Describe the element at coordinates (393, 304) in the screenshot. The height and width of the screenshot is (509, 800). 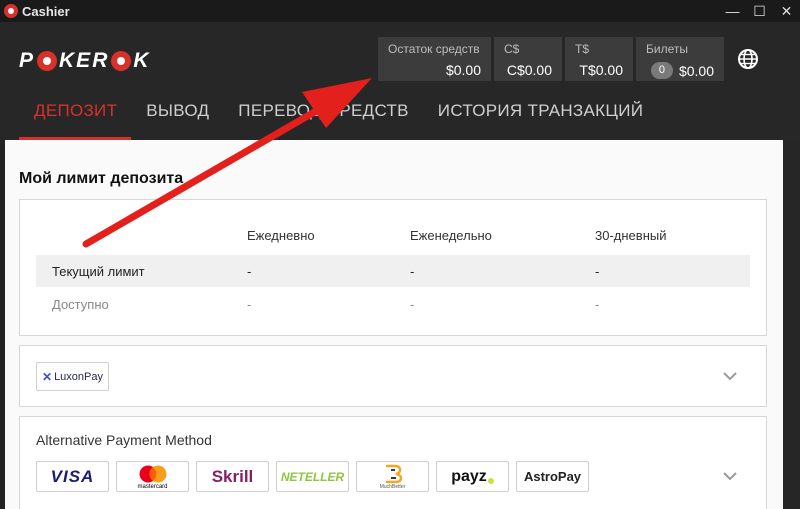
I see `table-row-available: Доступно - - -` at that location.